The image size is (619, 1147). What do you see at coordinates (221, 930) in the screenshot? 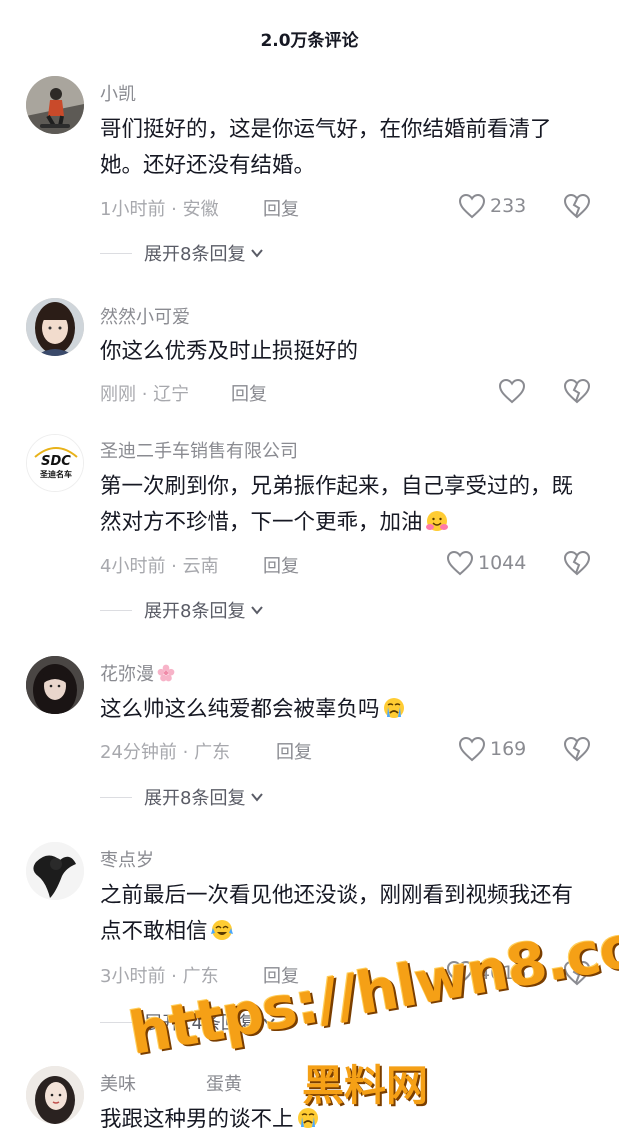
I see `tears-of-joy-icon` at bounding box center [221, 930].